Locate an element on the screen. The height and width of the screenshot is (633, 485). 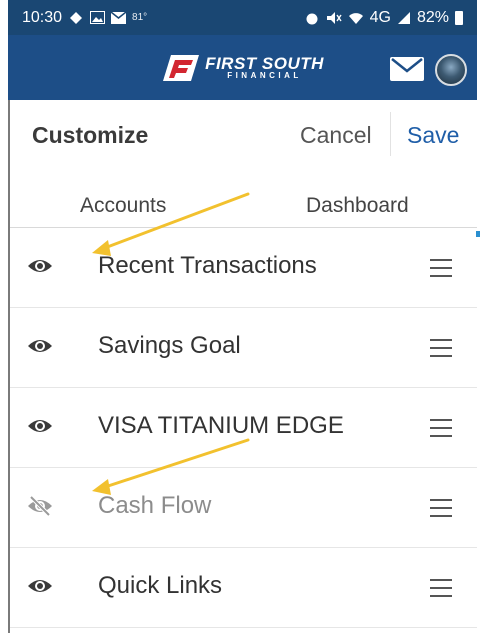
mute-icon is located at coordinates (334, 17).